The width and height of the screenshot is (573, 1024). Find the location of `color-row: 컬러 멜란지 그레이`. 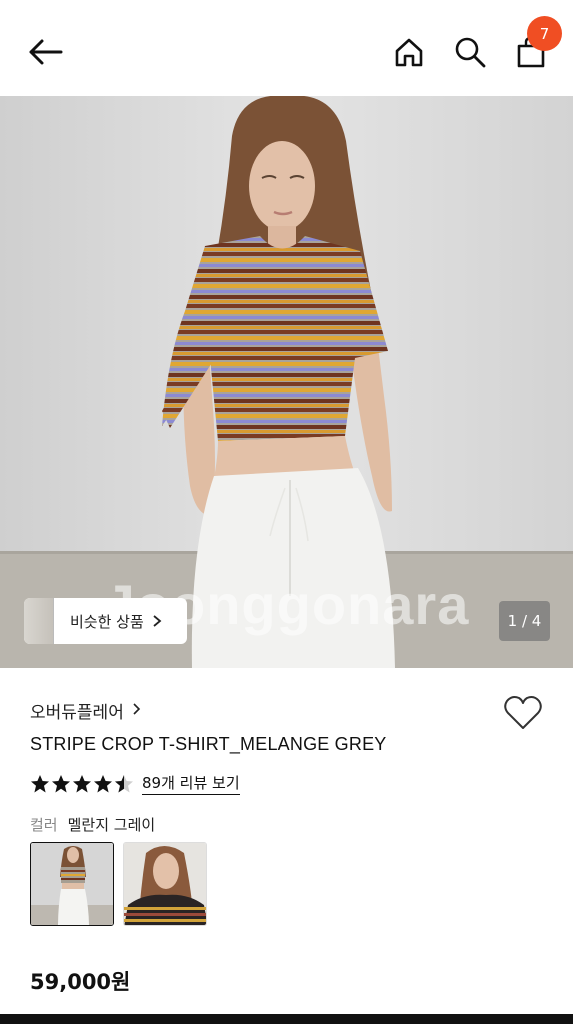

color-row: 컬러 멜란지 그레이 is located at coordinates (92, 824).